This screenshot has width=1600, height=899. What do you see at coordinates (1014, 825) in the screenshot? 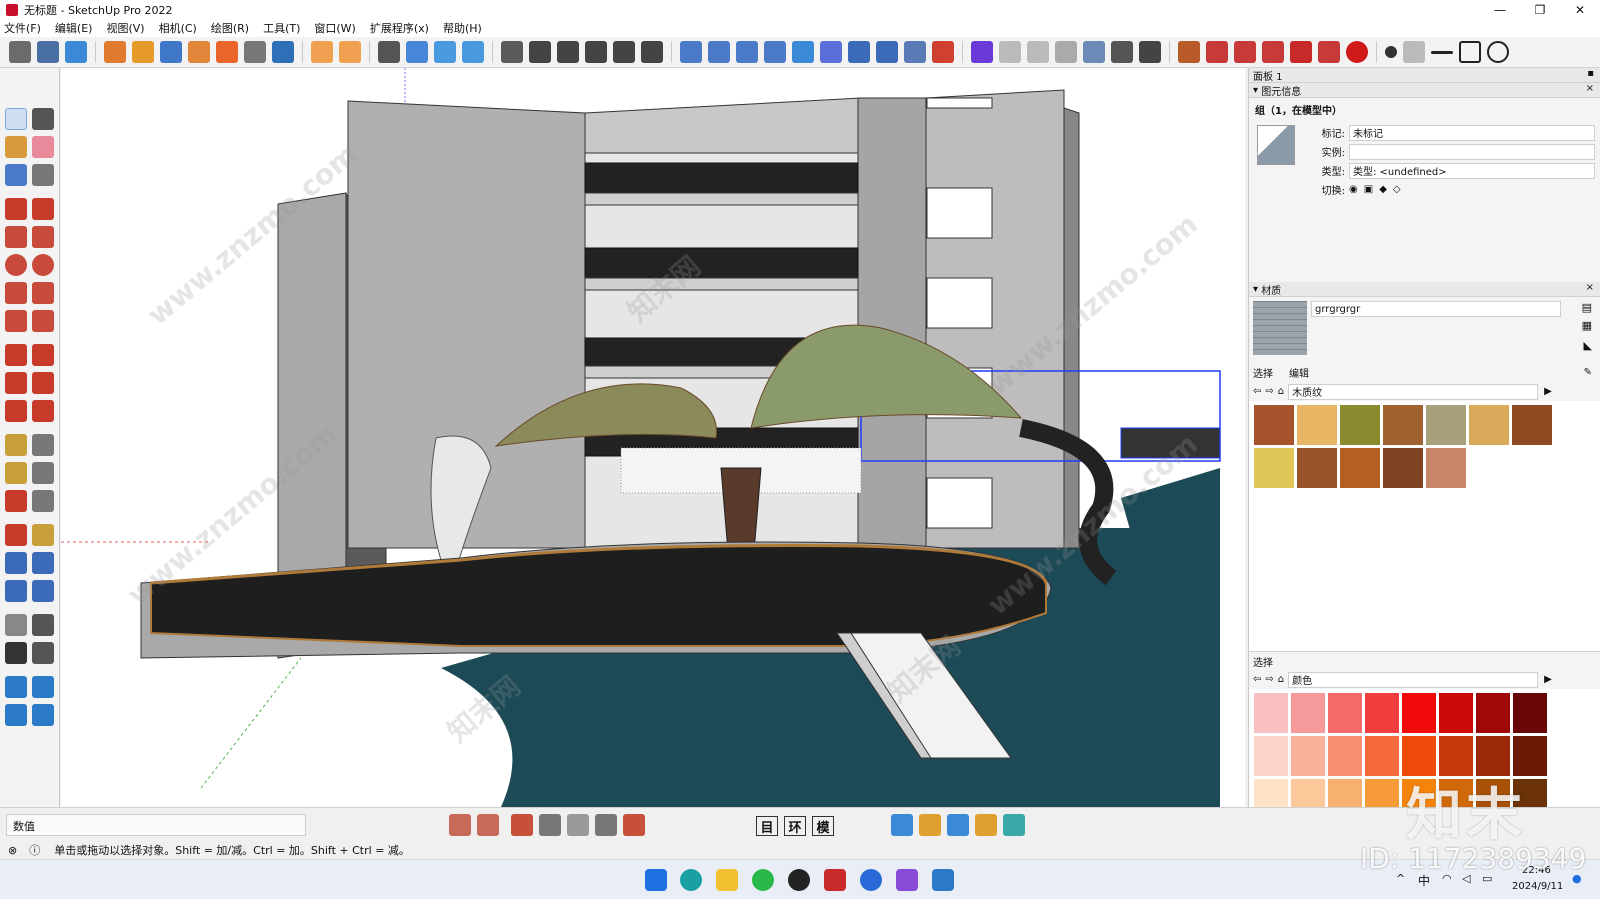
I see `person-icon` at bounding box center [1014, 825].